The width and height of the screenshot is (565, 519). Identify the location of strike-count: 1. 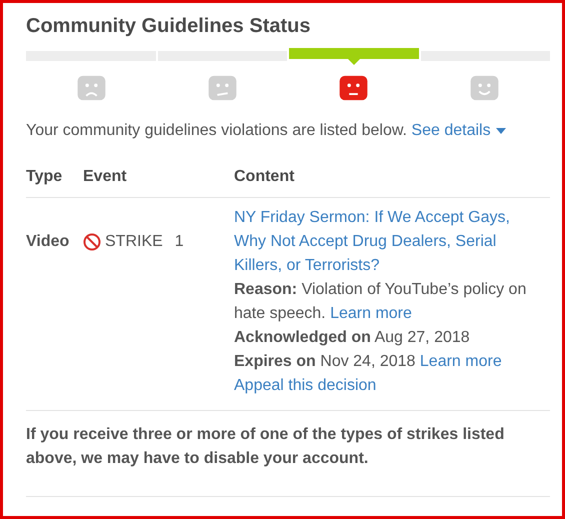
(179, 242).